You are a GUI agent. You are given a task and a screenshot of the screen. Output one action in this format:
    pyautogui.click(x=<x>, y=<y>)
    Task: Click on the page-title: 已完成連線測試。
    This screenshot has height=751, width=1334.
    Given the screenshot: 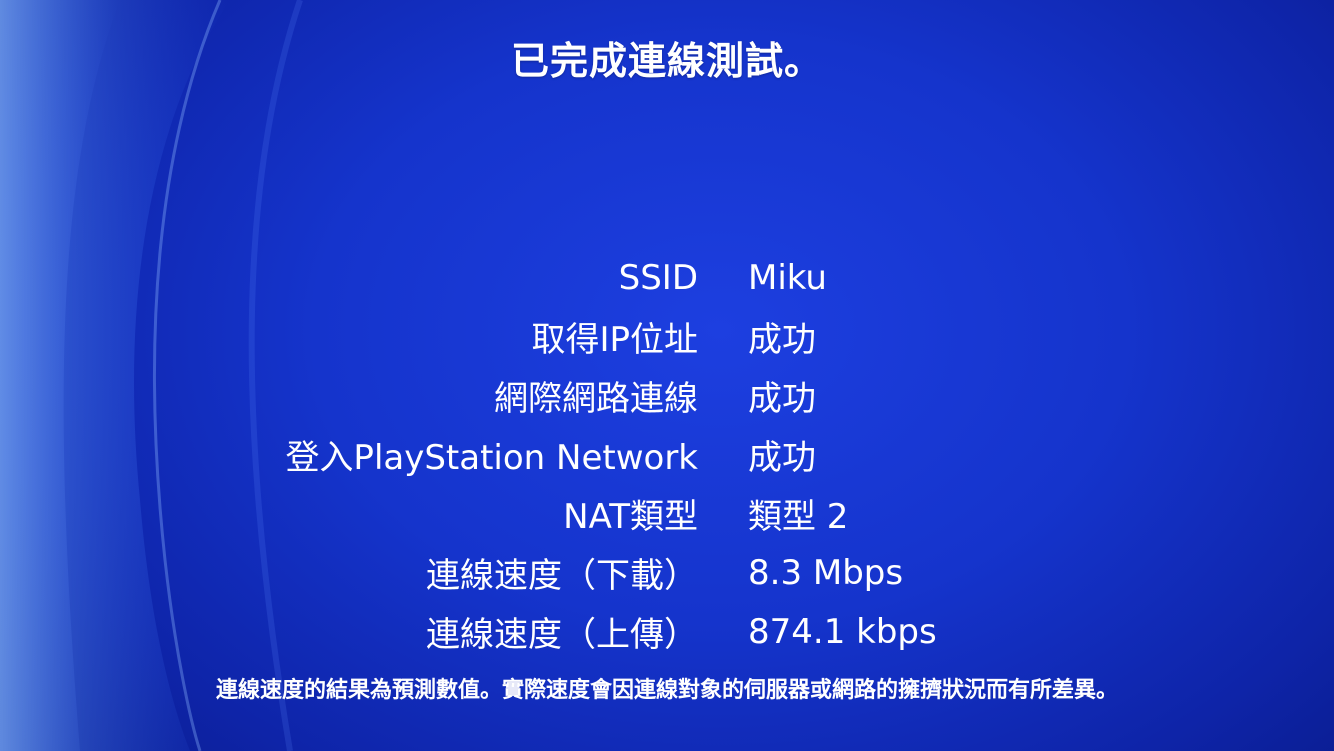 What is the action you would take?
    pyautogui.click(x=666, y=61)
    